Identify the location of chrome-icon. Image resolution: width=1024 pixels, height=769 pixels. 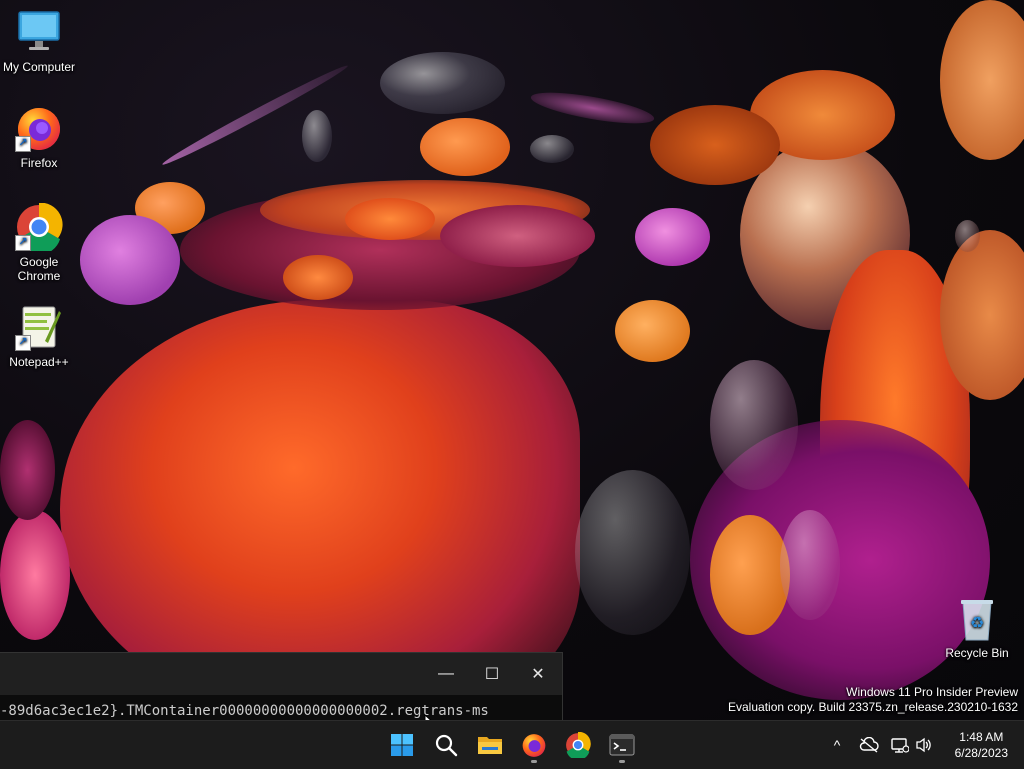
(578, 745).